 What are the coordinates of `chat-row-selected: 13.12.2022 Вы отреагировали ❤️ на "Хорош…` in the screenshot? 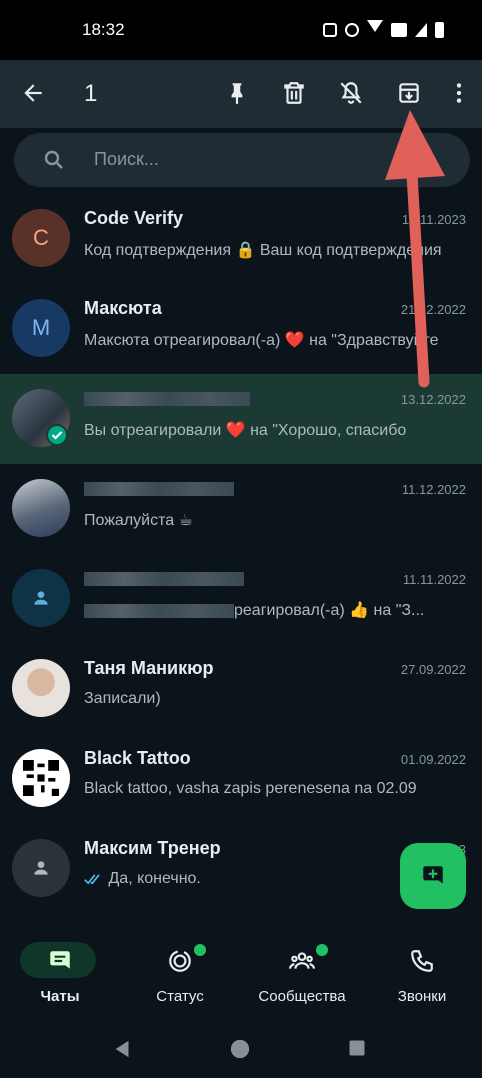 It's located at (241, 419).